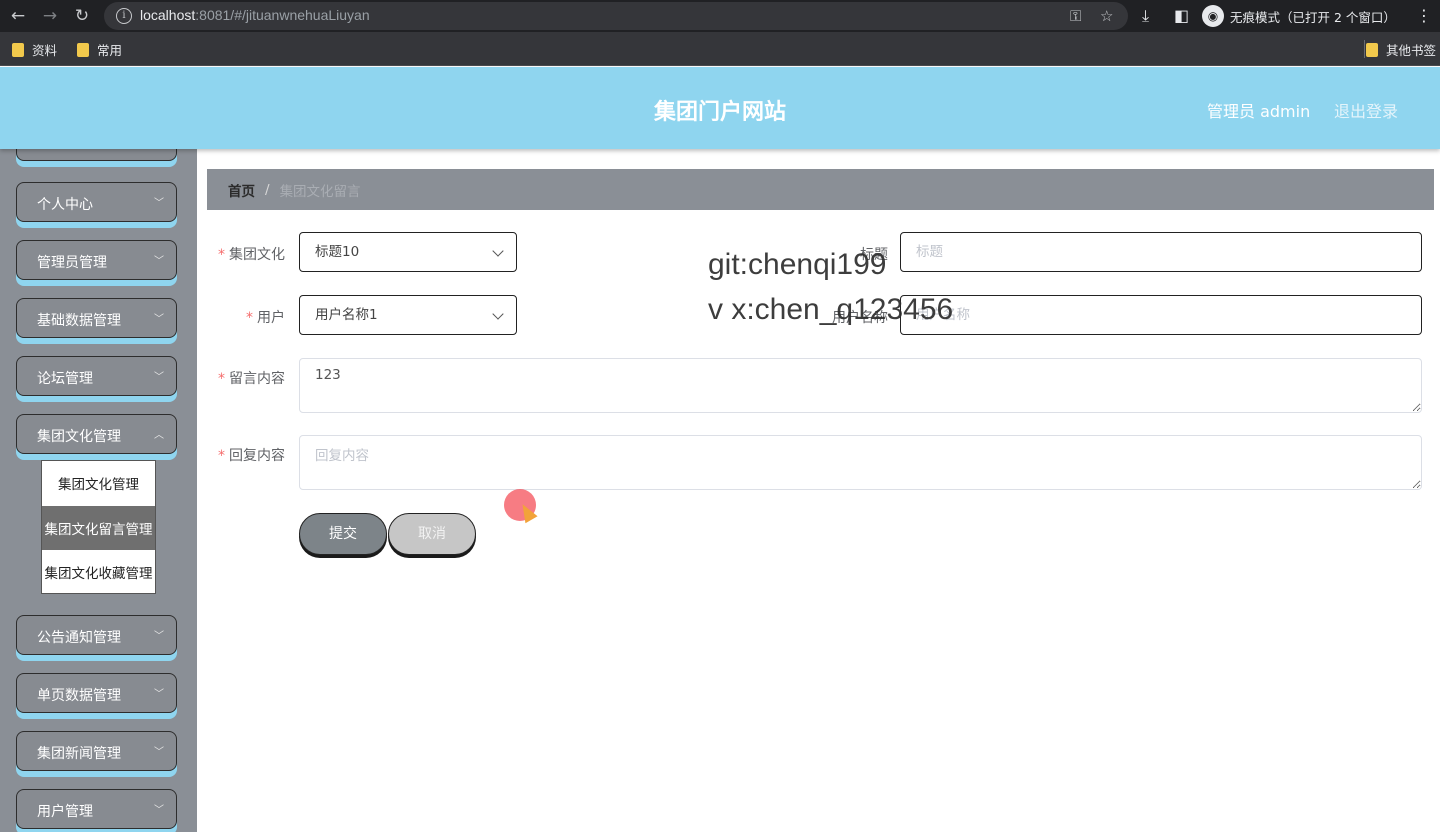 This screenshot has height=832, width=1440. What do you see at coordinates (1259, 111) in the screenshot?
I see `admin-label: 管理员 admin` at bounding box center [1259, 111].